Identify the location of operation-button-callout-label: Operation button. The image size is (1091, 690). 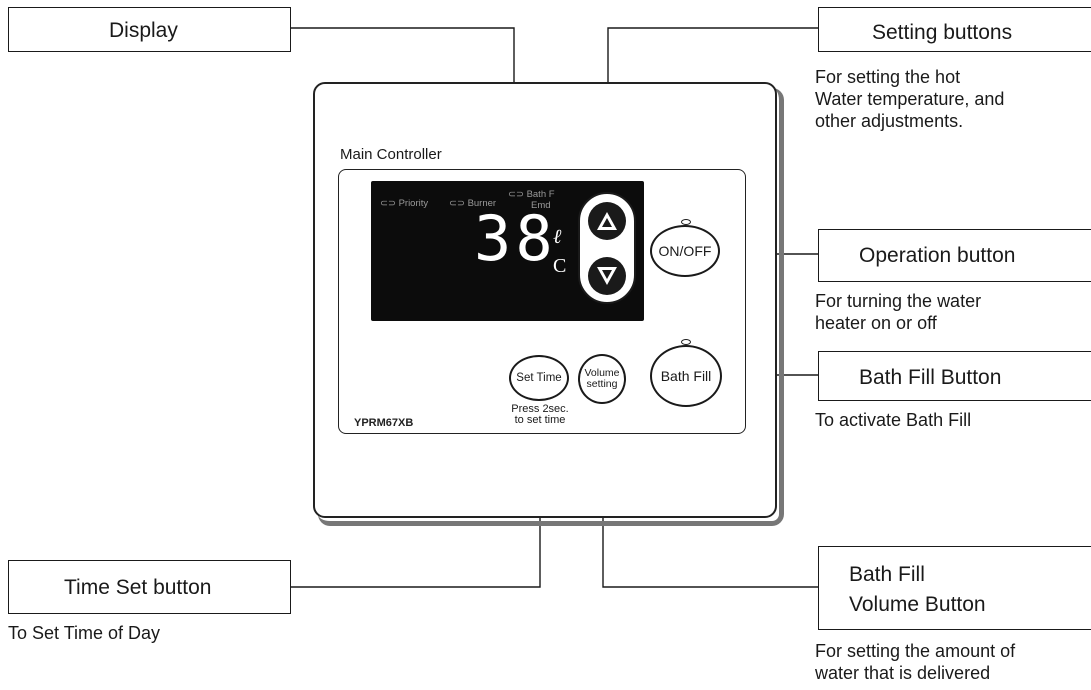
(937, 255).